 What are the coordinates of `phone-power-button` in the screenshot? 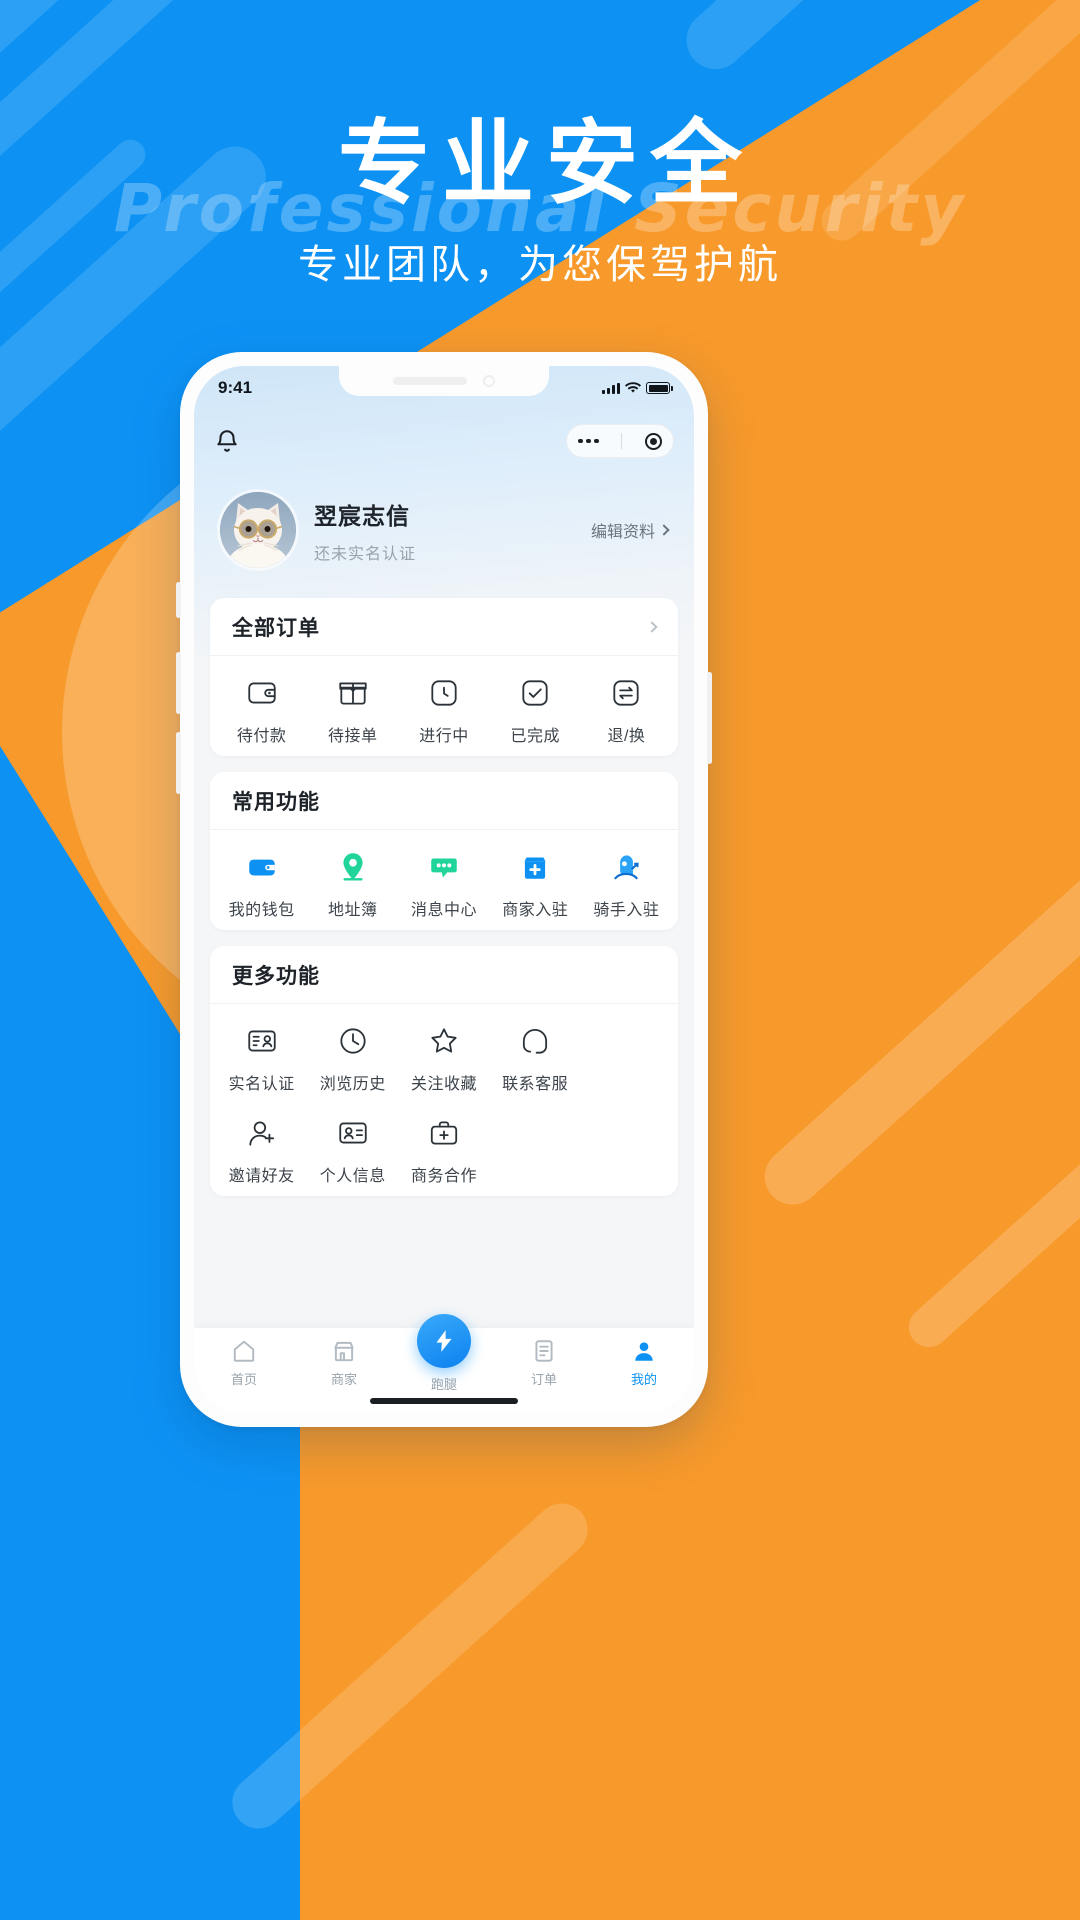 It's located at (709, 718).